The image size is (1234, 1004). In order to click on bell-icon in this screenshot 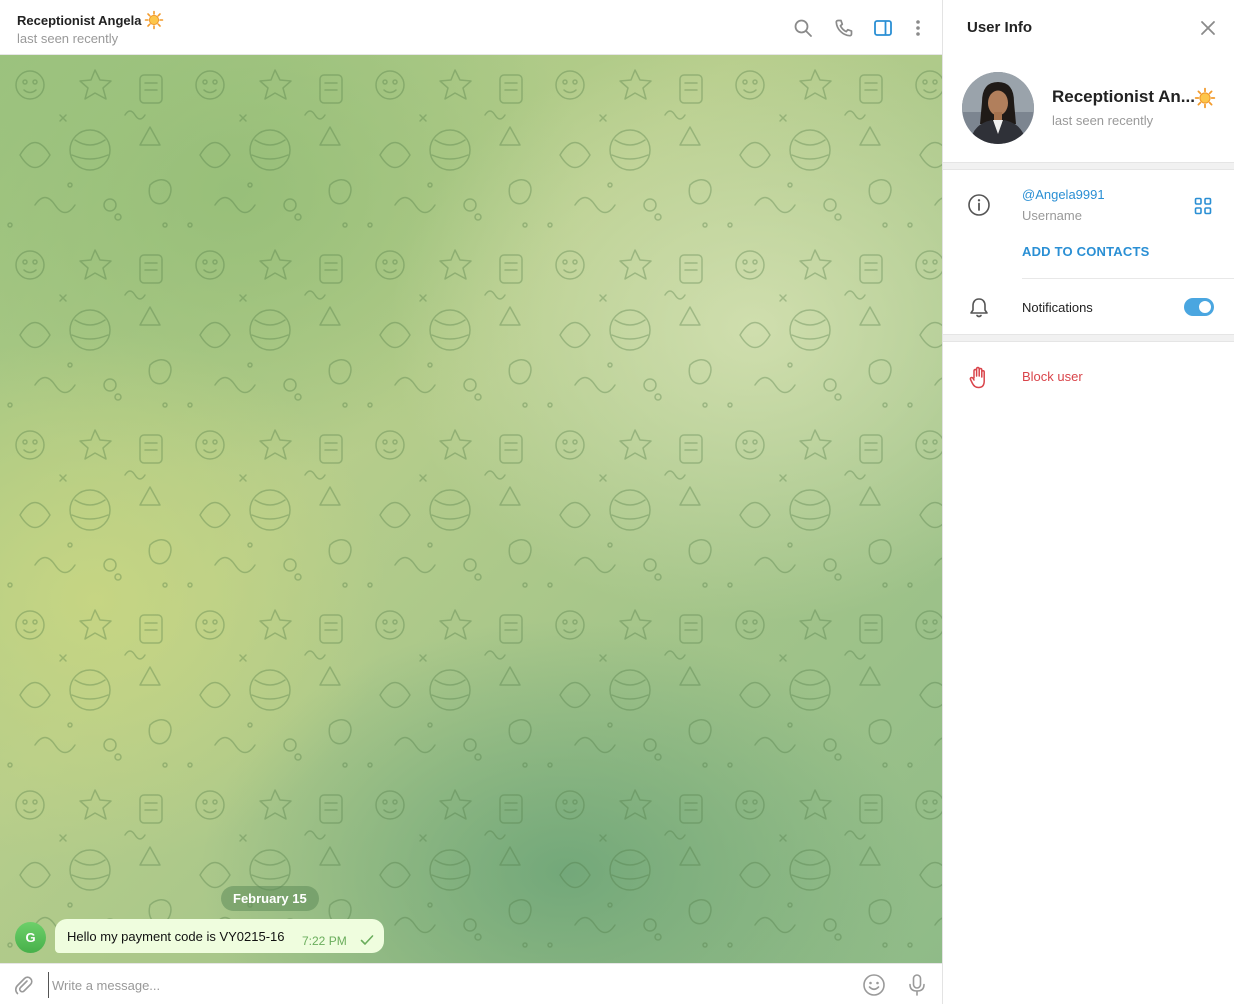, I will do `click(979, 308)`.